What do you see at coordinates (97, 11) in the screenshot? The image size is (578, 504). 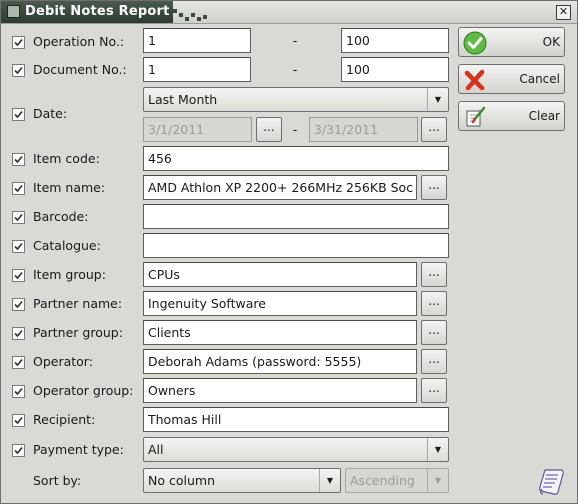 I see `window-title: Debit Notes Report` at bounding box center [97, 11].